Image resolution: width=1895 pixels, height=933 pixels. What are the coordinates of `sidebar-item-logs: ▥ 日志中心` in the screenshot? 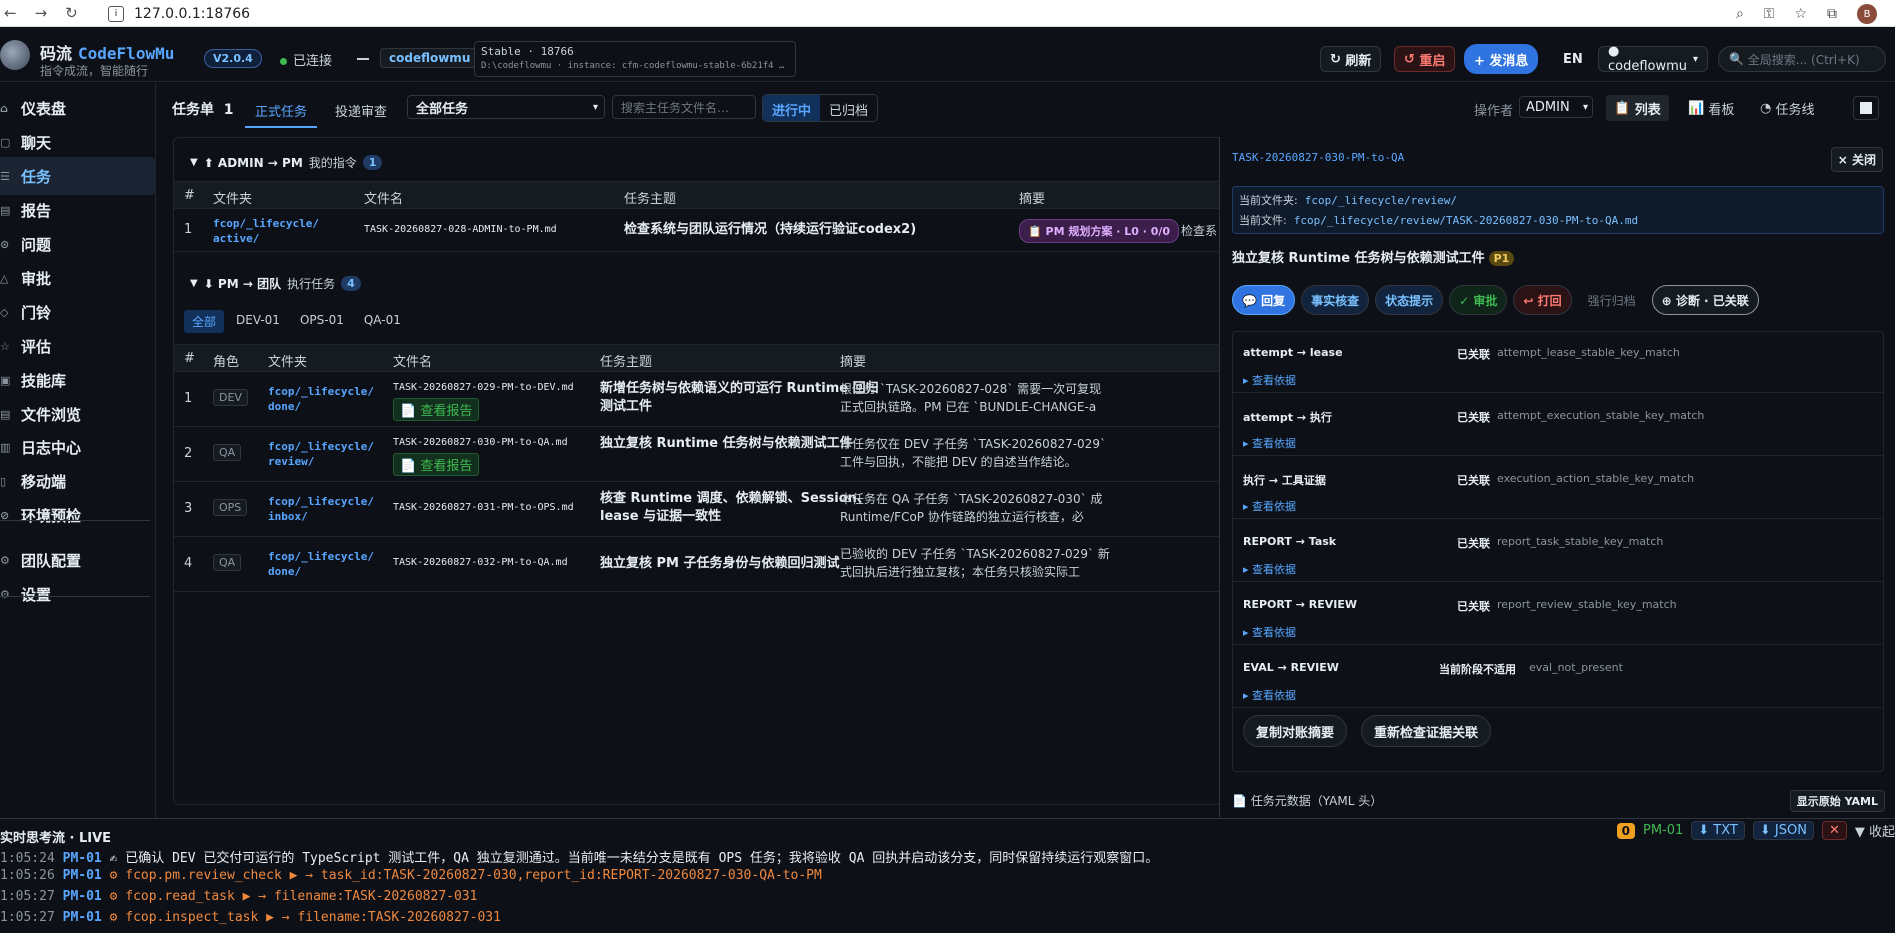 It's located at (78, 447).